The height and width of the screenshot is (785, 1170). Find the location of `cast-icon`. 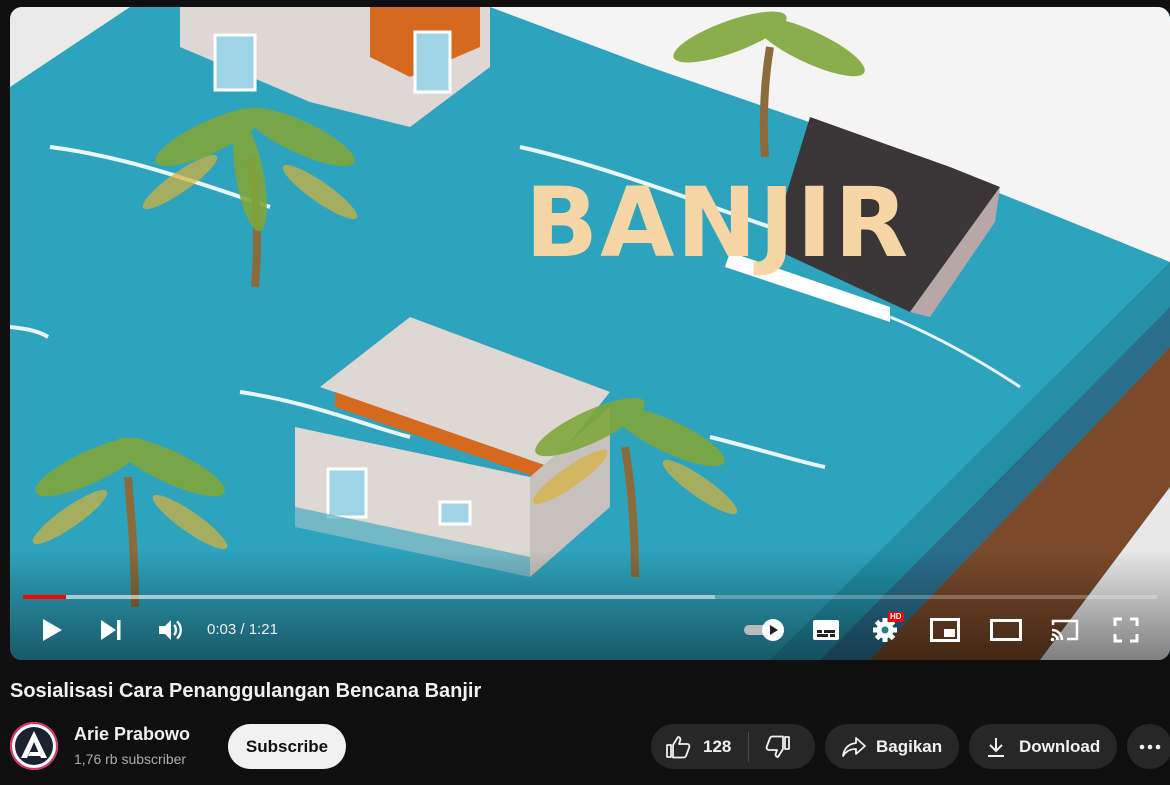

cast-icon is located at coordinates (1064, 630).